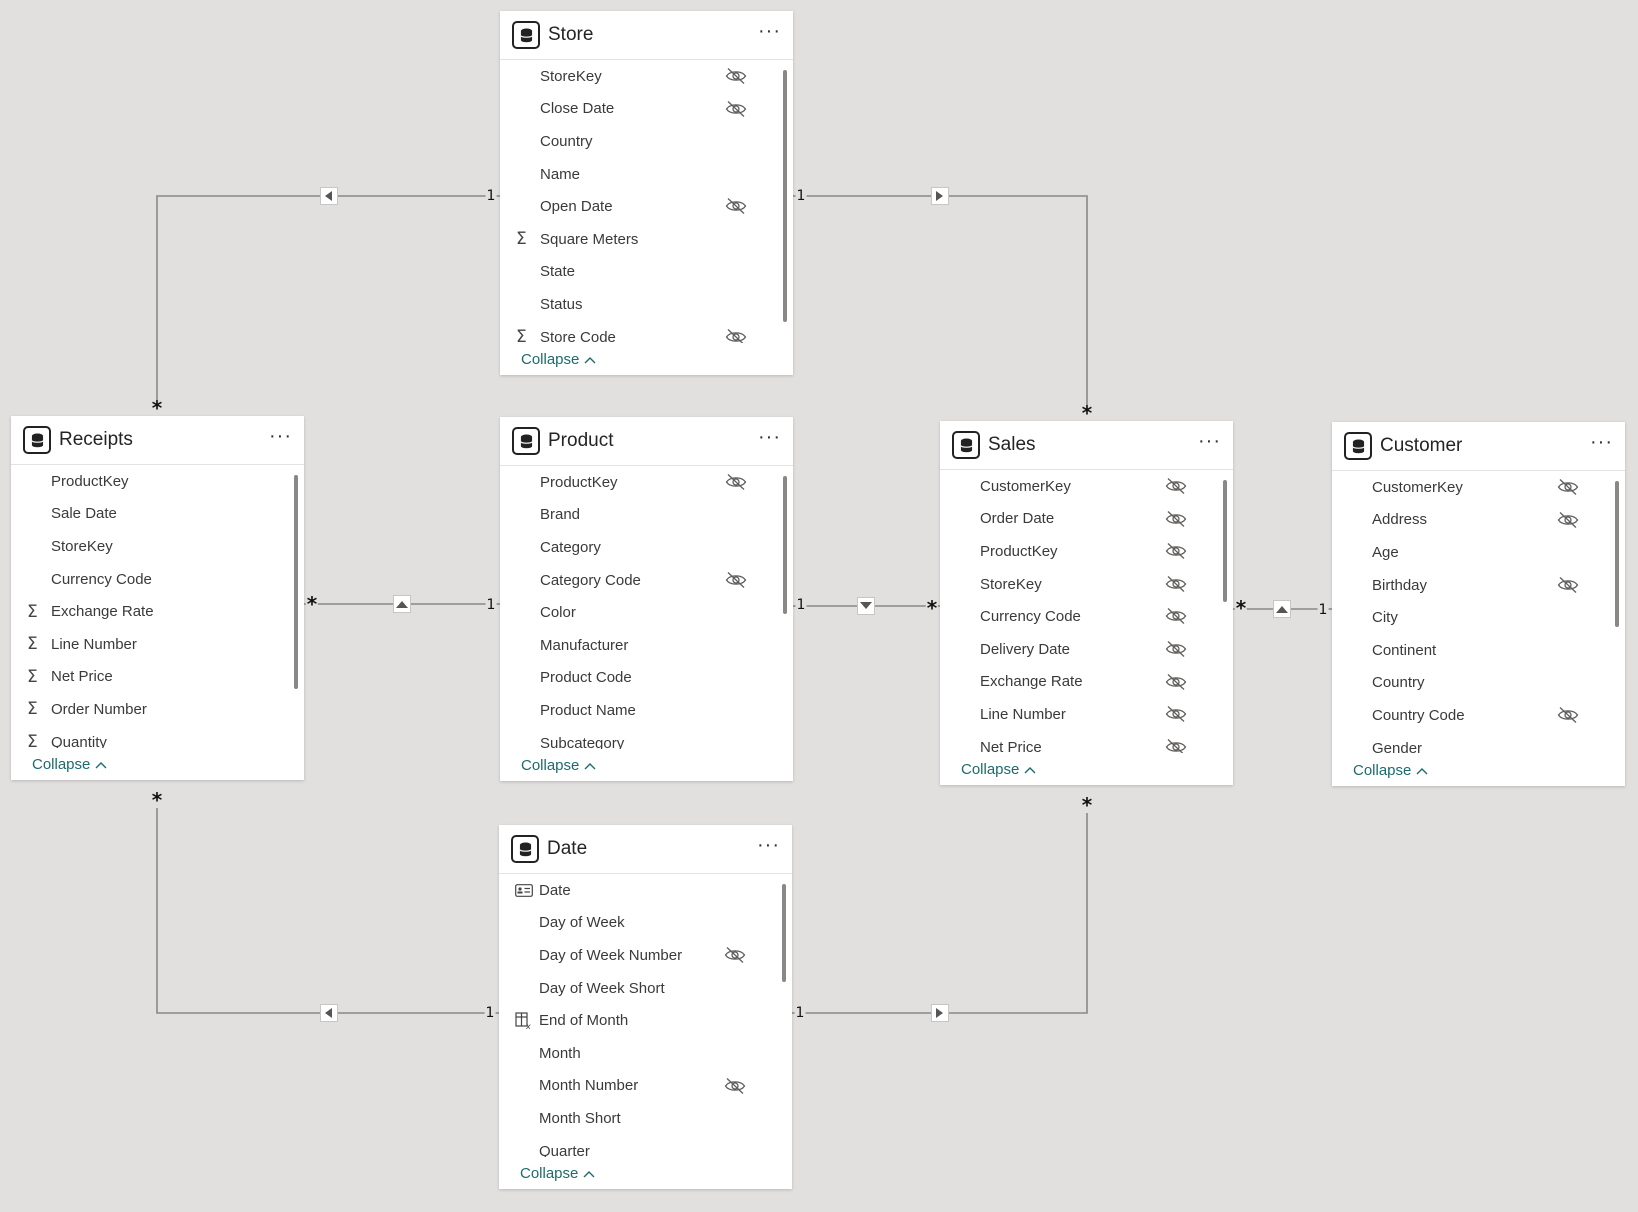 The width and height of the screenshot is (1638, 1212). I want to click on field-item: Brand, so click(646, 515).